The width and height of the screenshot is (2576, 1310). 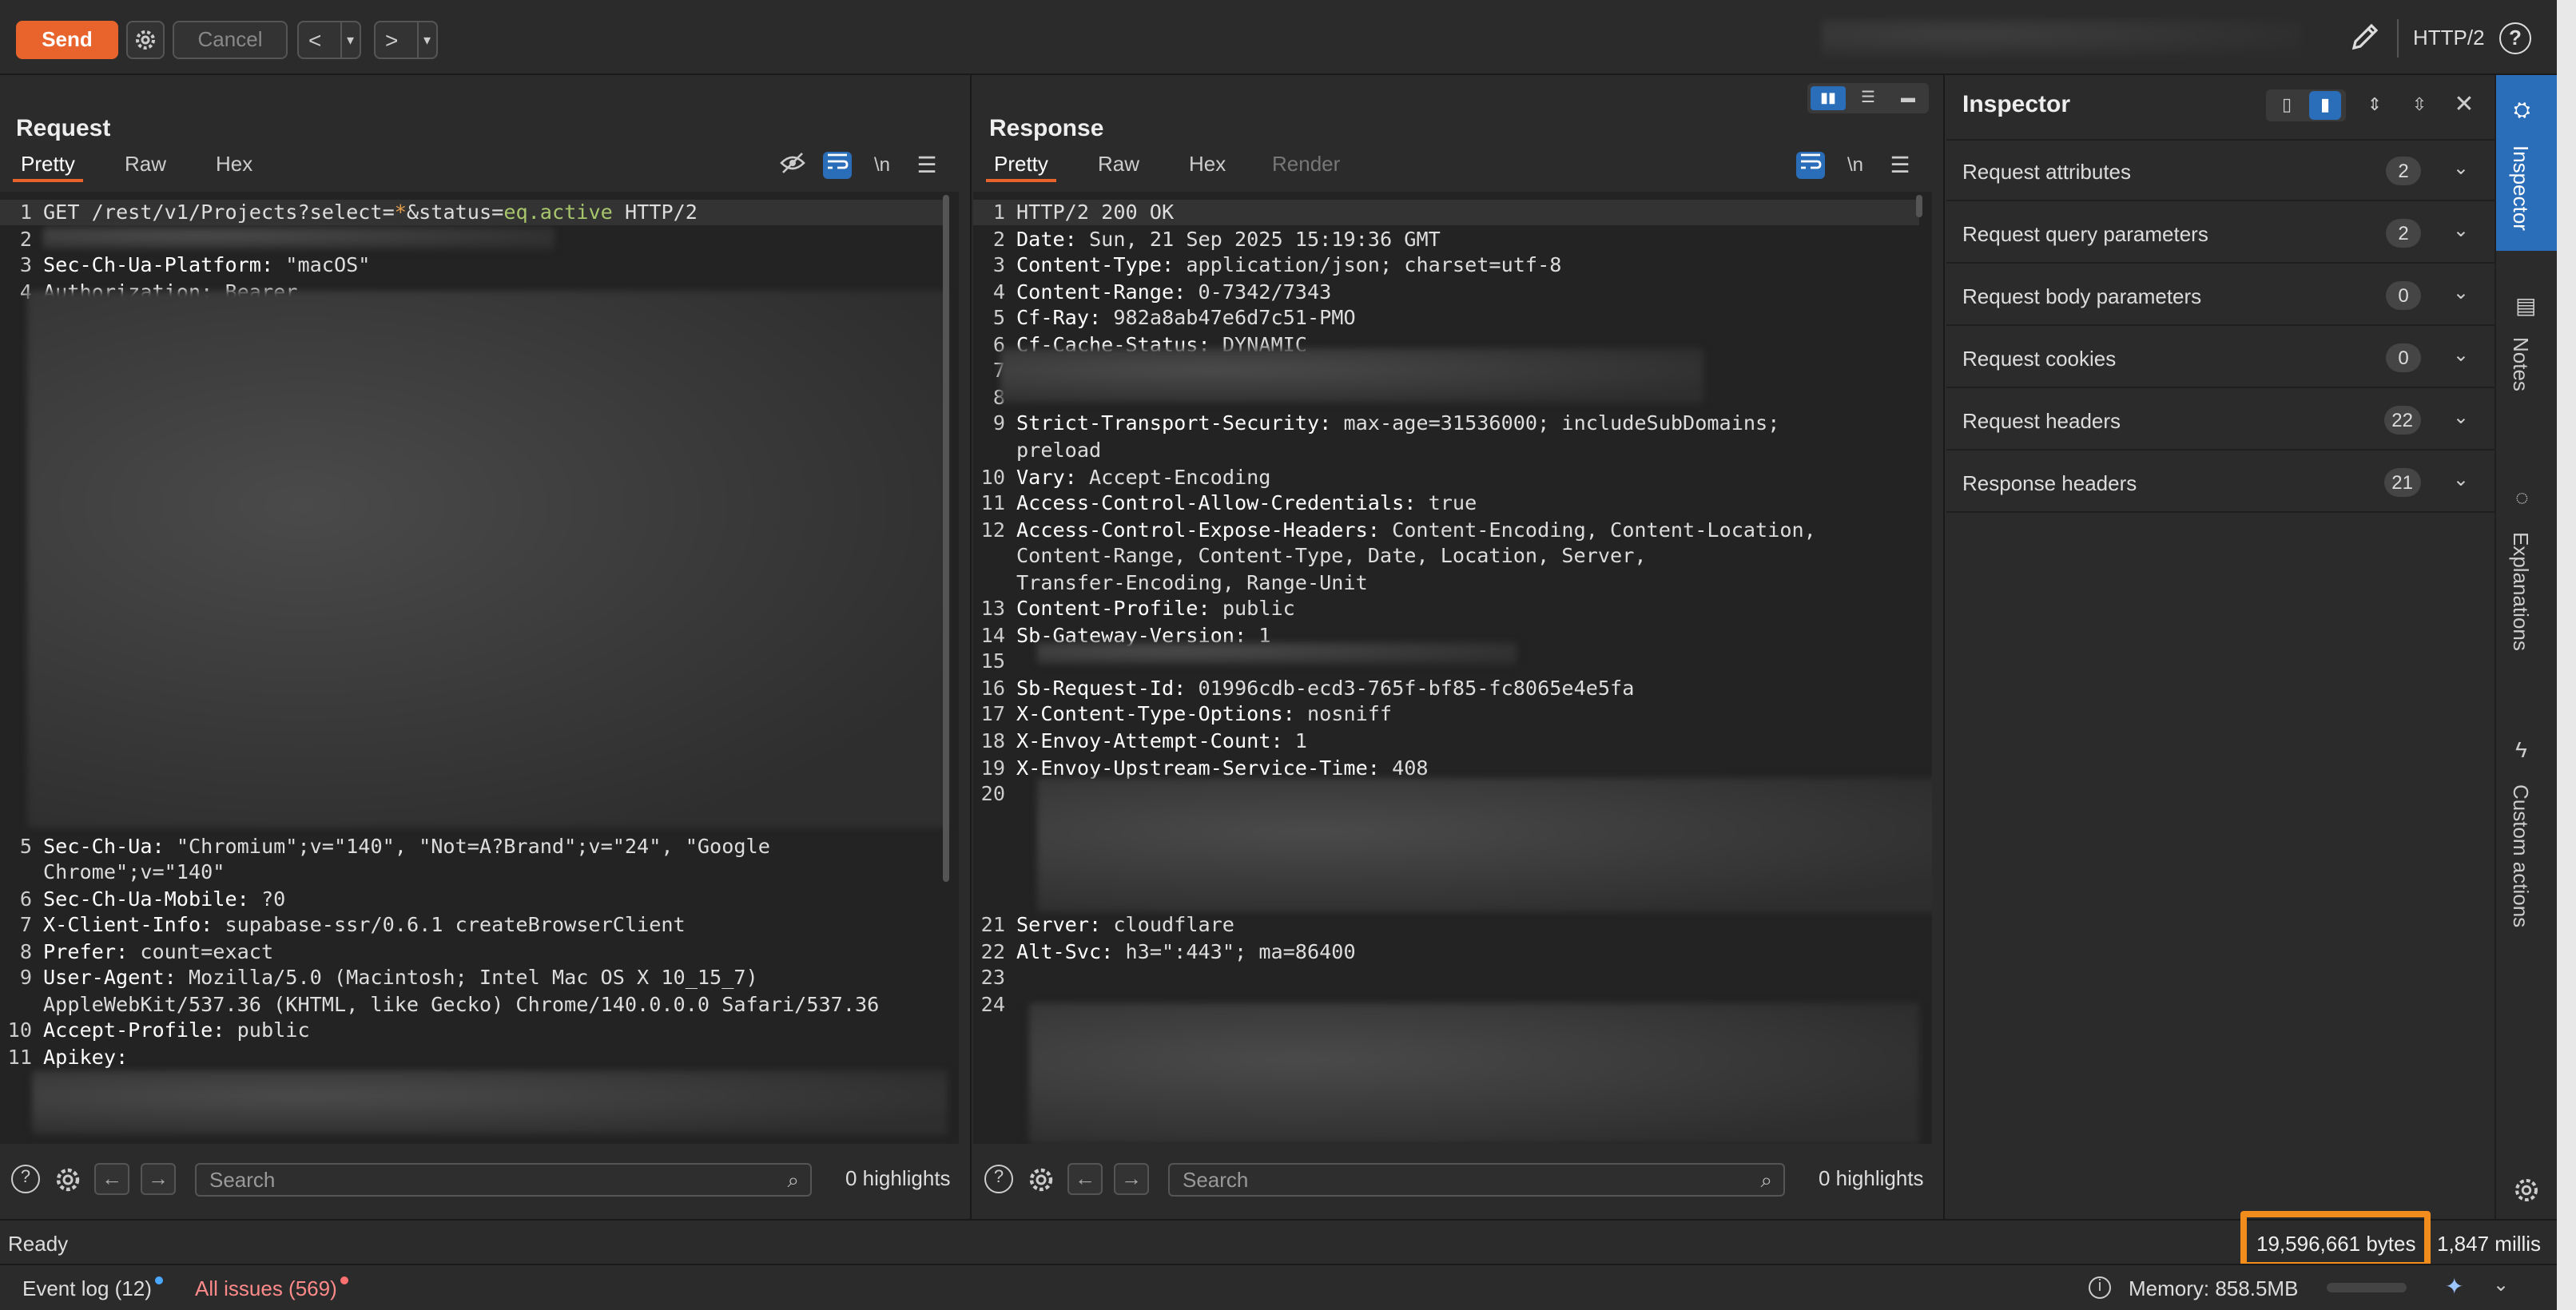 I want to click on request-help-icon: ?, so click(x=25, y=1179).